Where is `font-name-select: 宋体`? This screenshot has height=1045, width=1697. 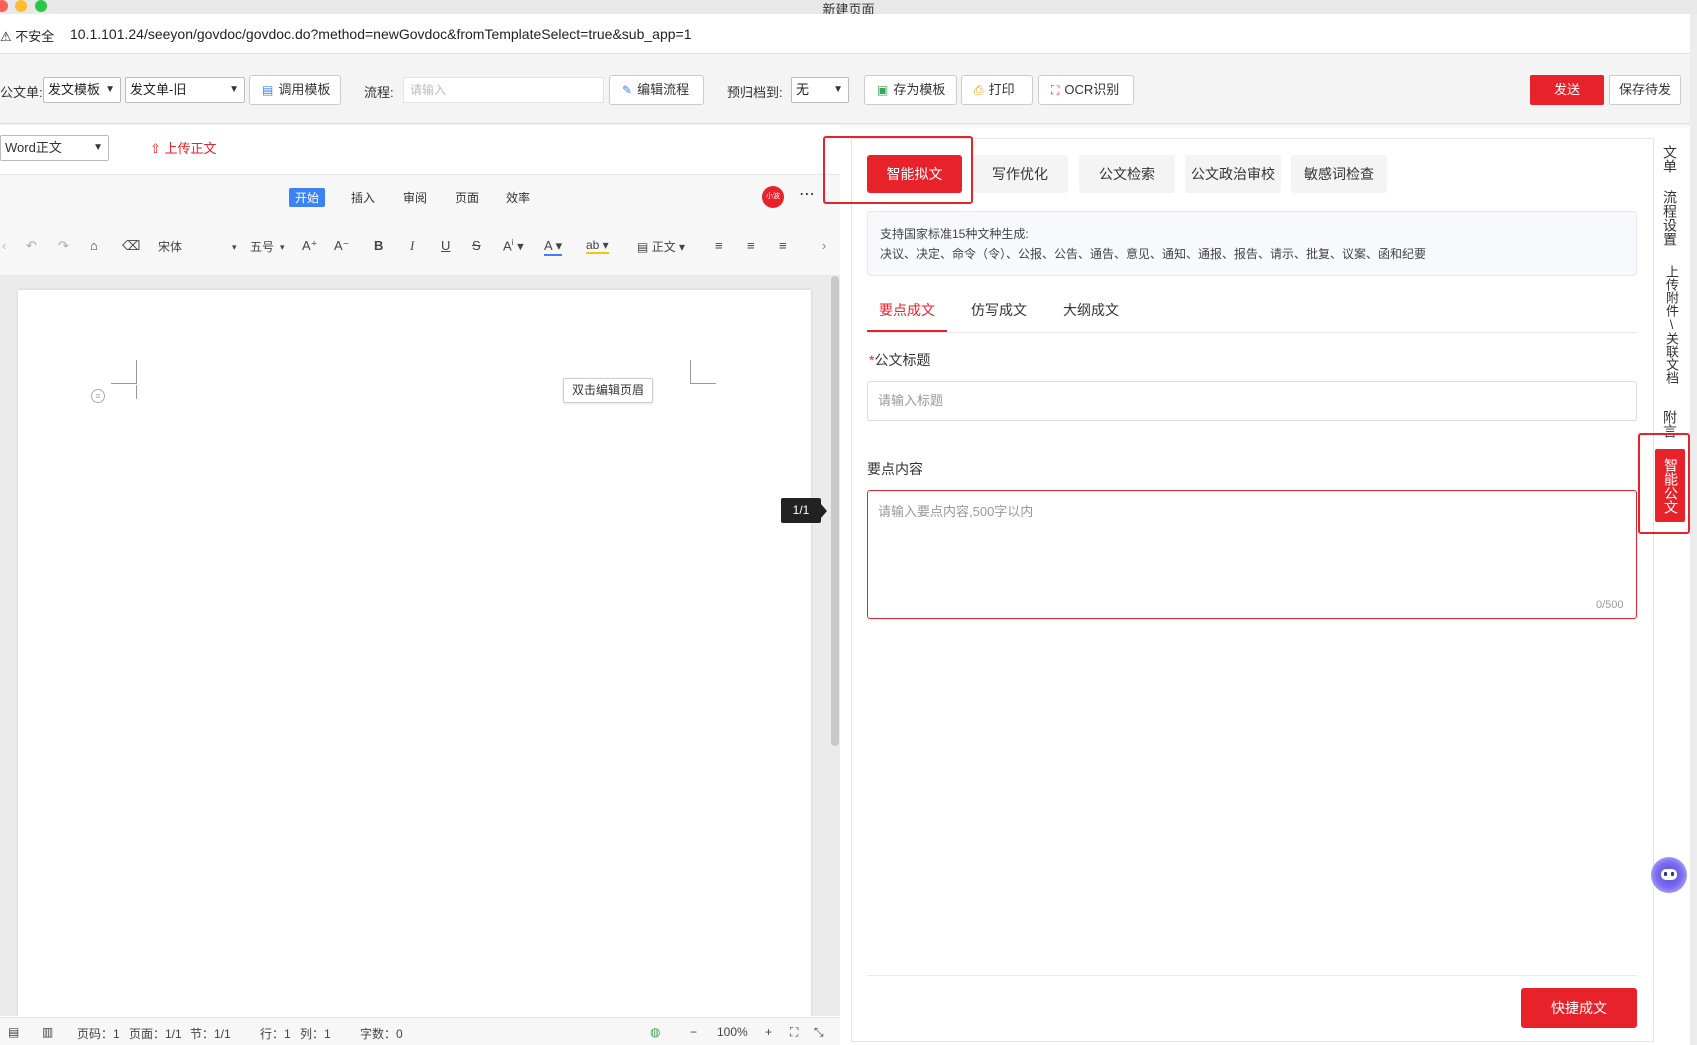
font-name-select: 宋体 is located at coordinates (170, 246).